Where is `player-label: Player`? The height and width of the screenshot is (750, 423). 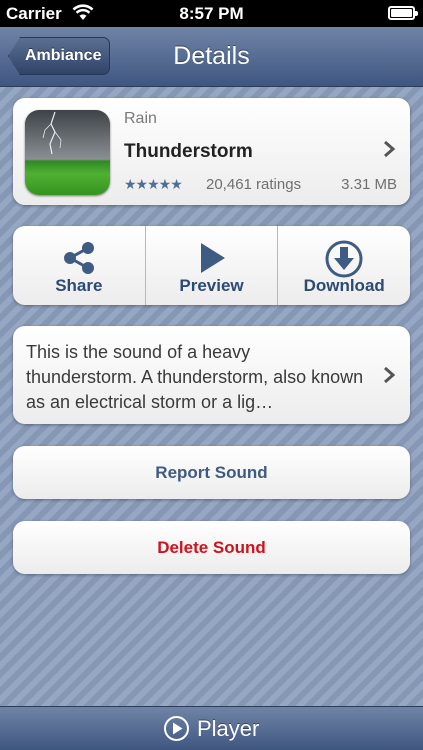 player-label: Player is located at coordinates (228, 728).